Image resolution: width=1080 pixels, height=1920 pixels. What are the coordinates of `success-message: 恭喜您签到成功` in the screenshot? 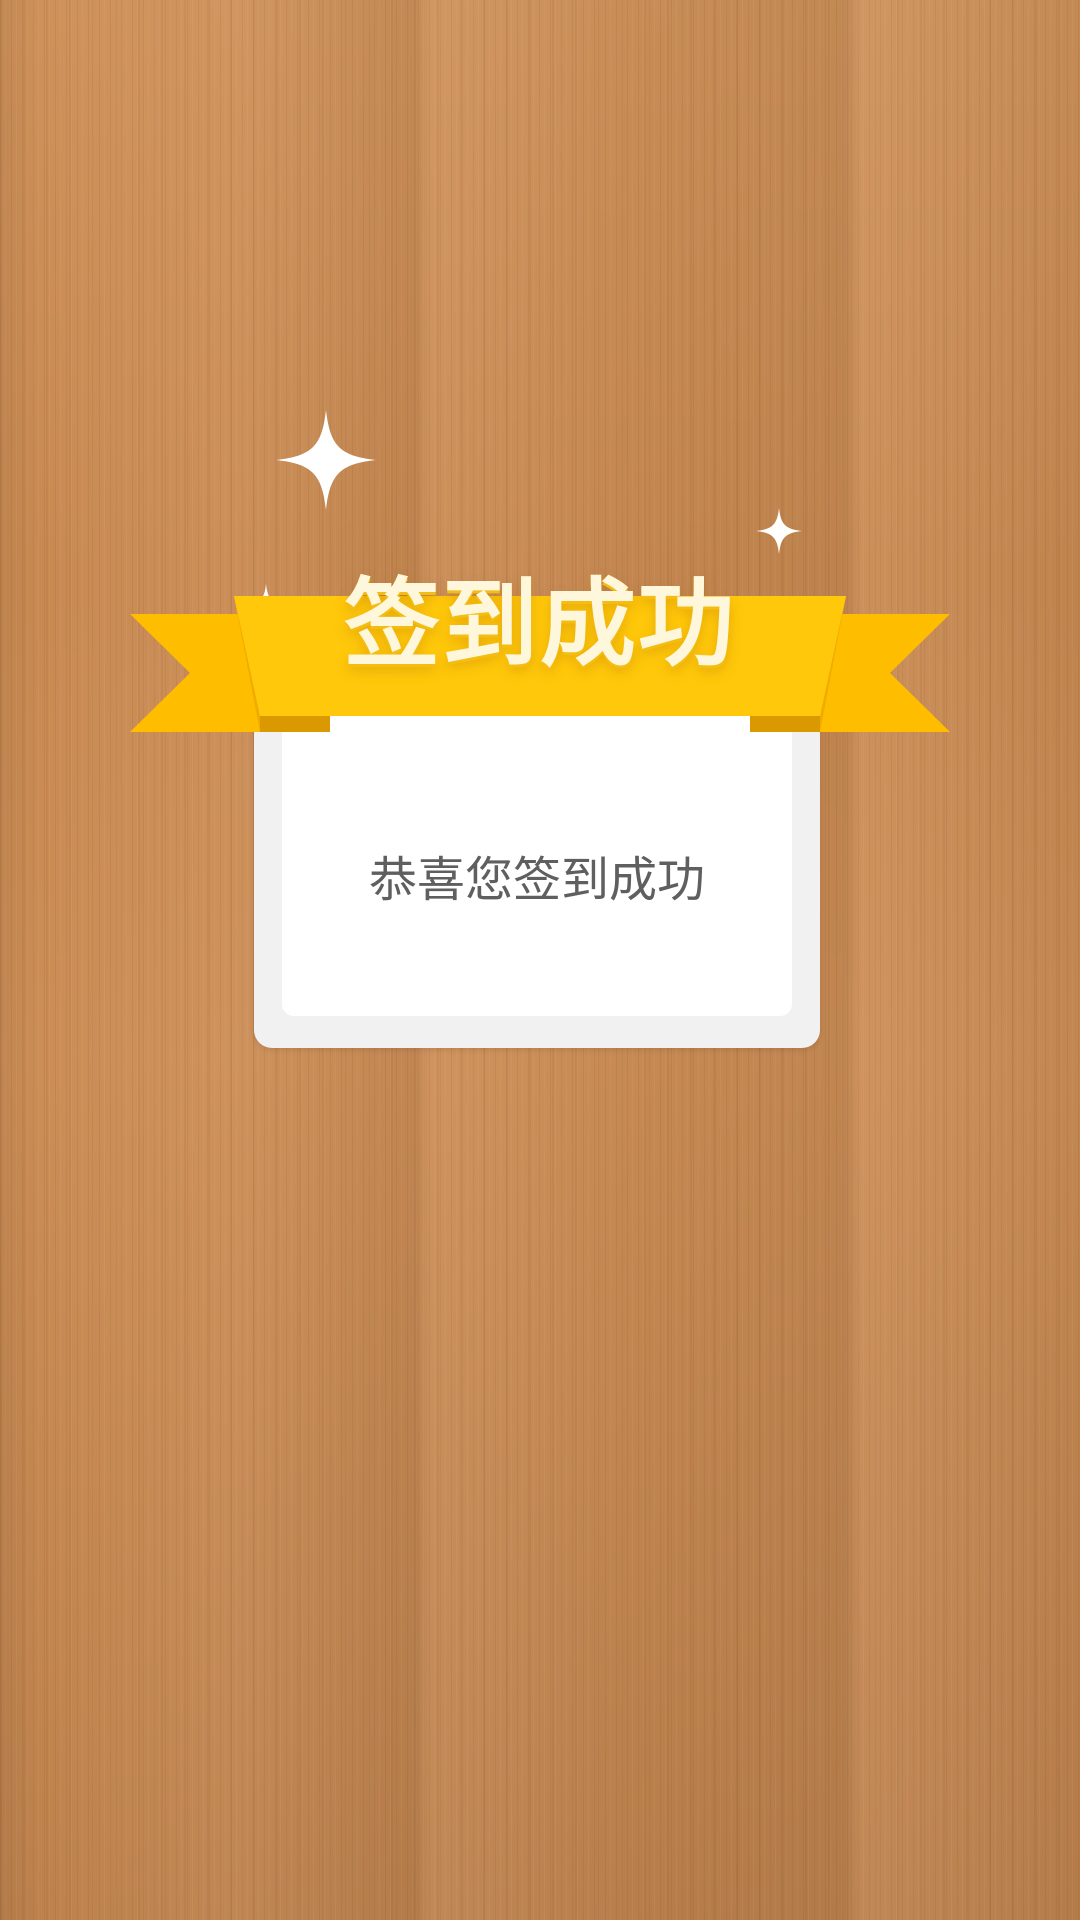 It's located at (536, 880).